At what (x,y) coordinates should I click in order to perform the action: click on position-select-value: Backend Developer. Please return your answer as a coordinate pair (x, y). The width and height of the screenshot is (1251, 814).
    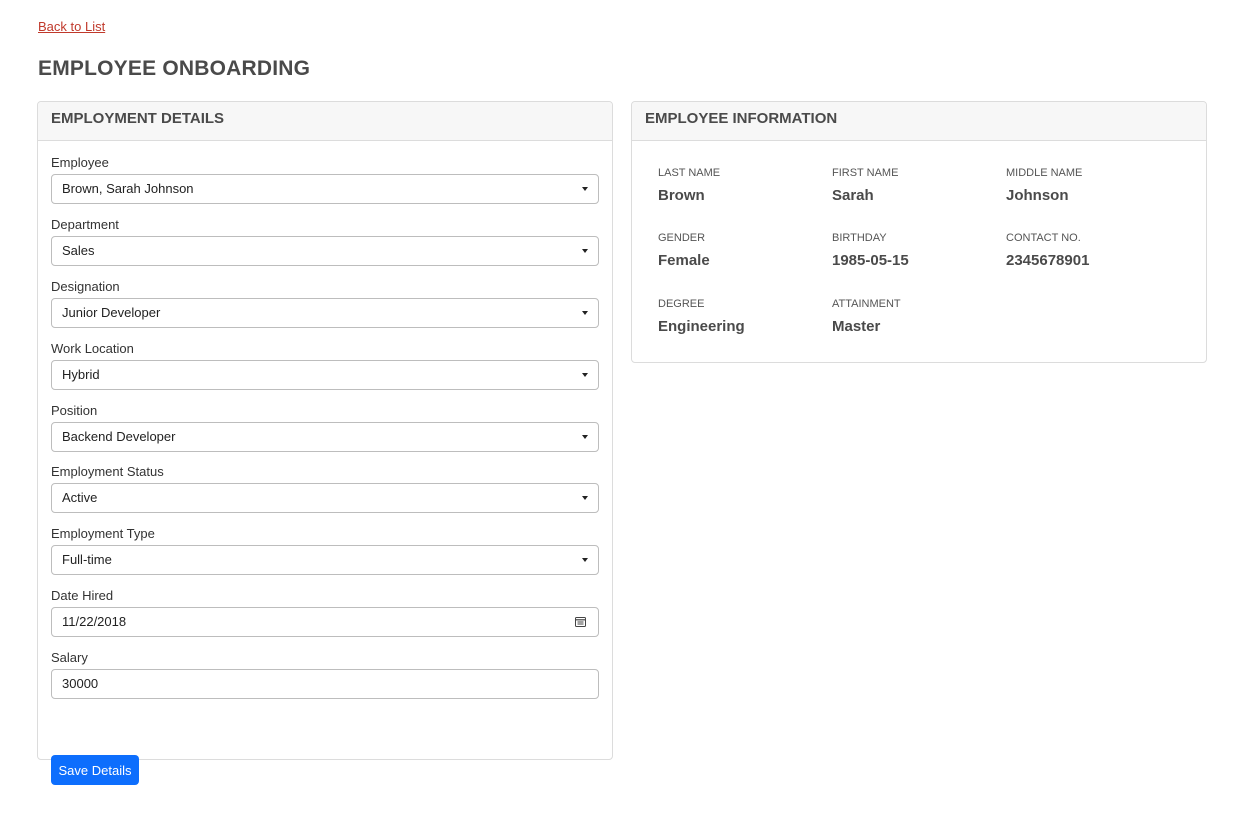
    Looking at the image, I should click on (119, 436).